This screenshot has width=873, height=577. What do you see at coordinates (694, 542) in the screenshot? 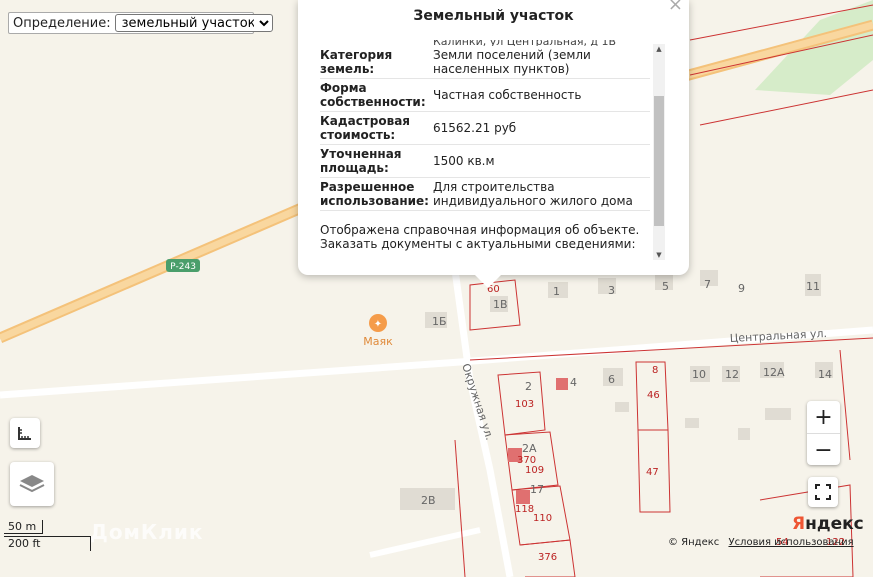
I see `copyright-text: © Яндекс` at bounding box center [694, 542].